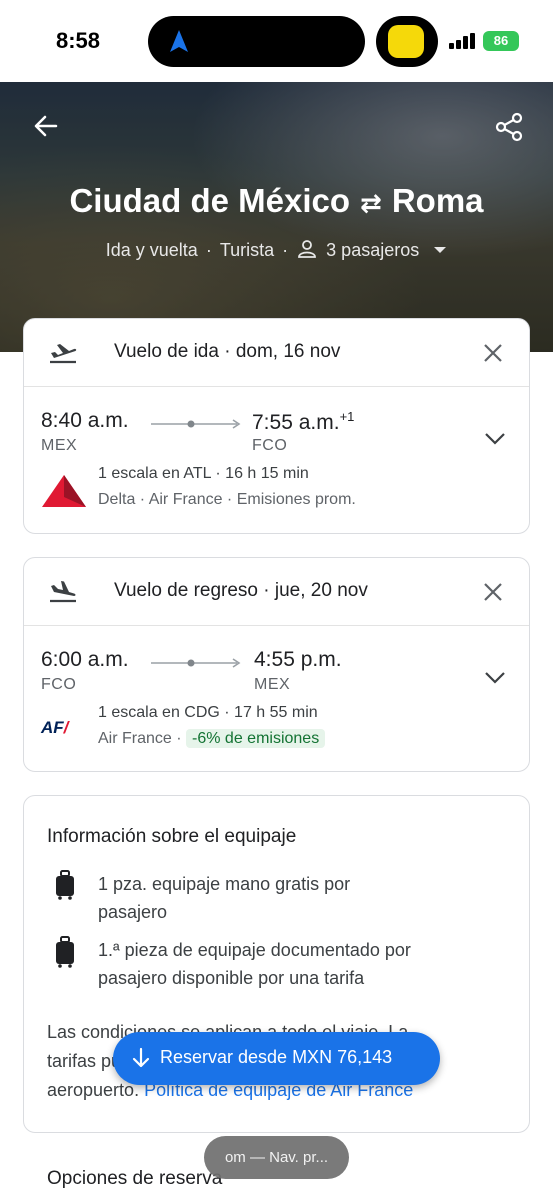 This screenshot has width=553, height=1200. What do you see at coordinates (210, 200) in the screenshot?
I see `origin-city: Ciudad de México` at bounding box center [210, 200].